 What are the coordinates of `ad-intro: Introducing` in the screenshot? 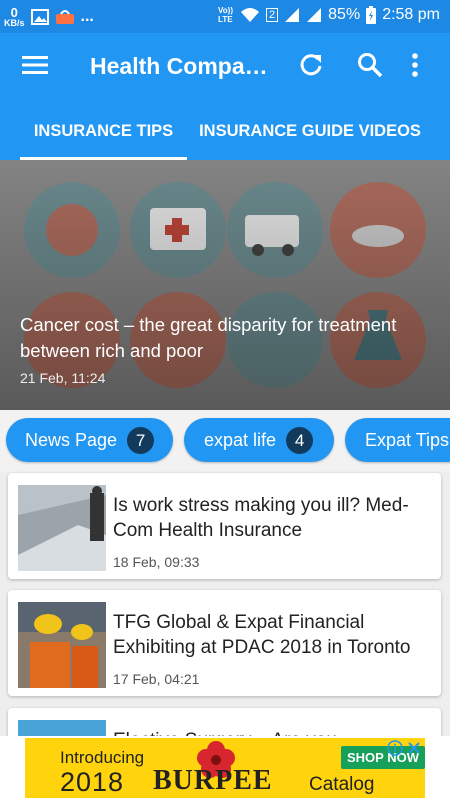 It's located at (102, 757).